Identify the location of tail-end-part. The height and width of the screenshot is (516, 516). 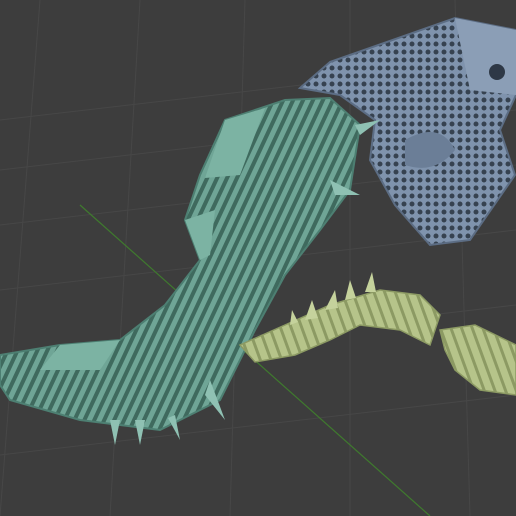
(477, 360).